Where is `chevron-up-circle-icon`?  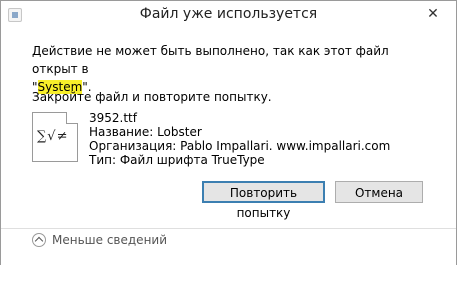
chevron-up-circle-icon is located at coordinates (39, 240).